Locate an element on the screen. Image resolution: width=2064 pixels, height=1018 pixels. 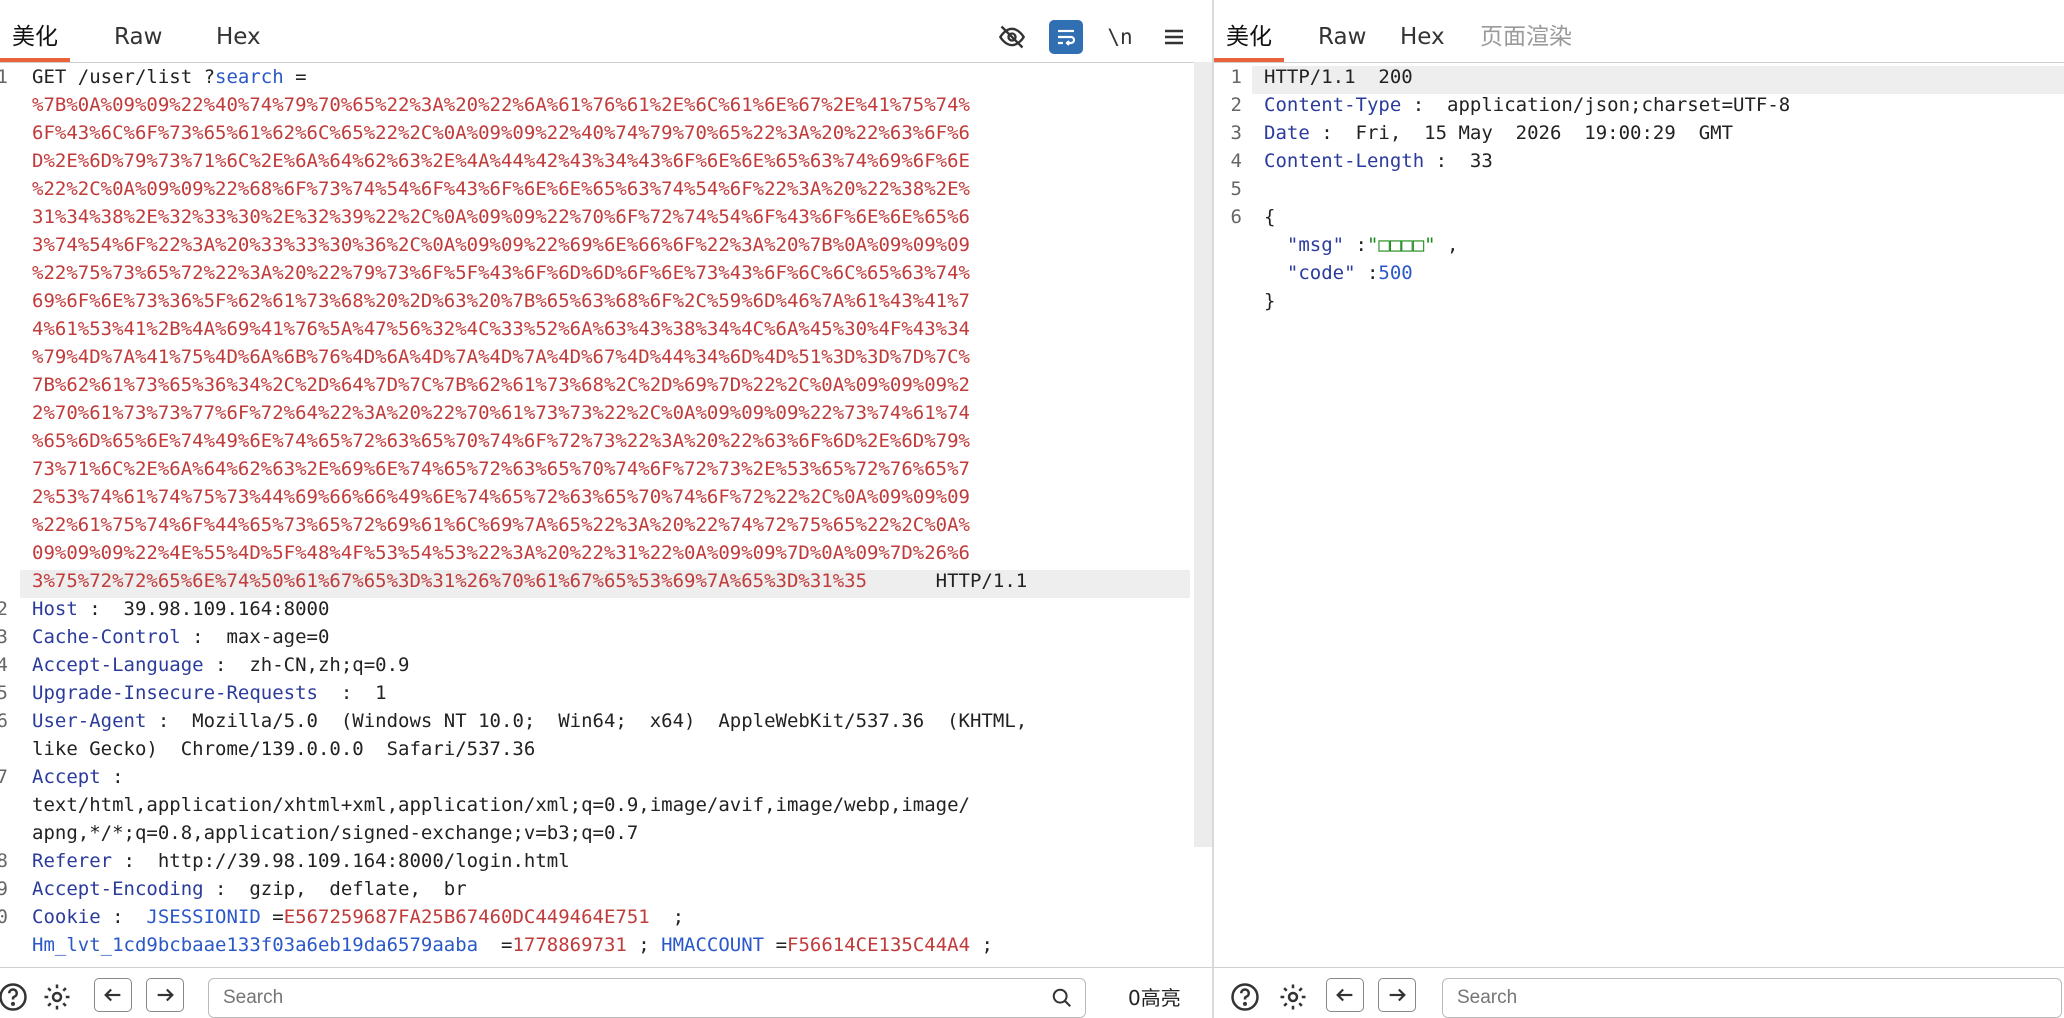
code-token: { is located at coordinates (1270, 217).